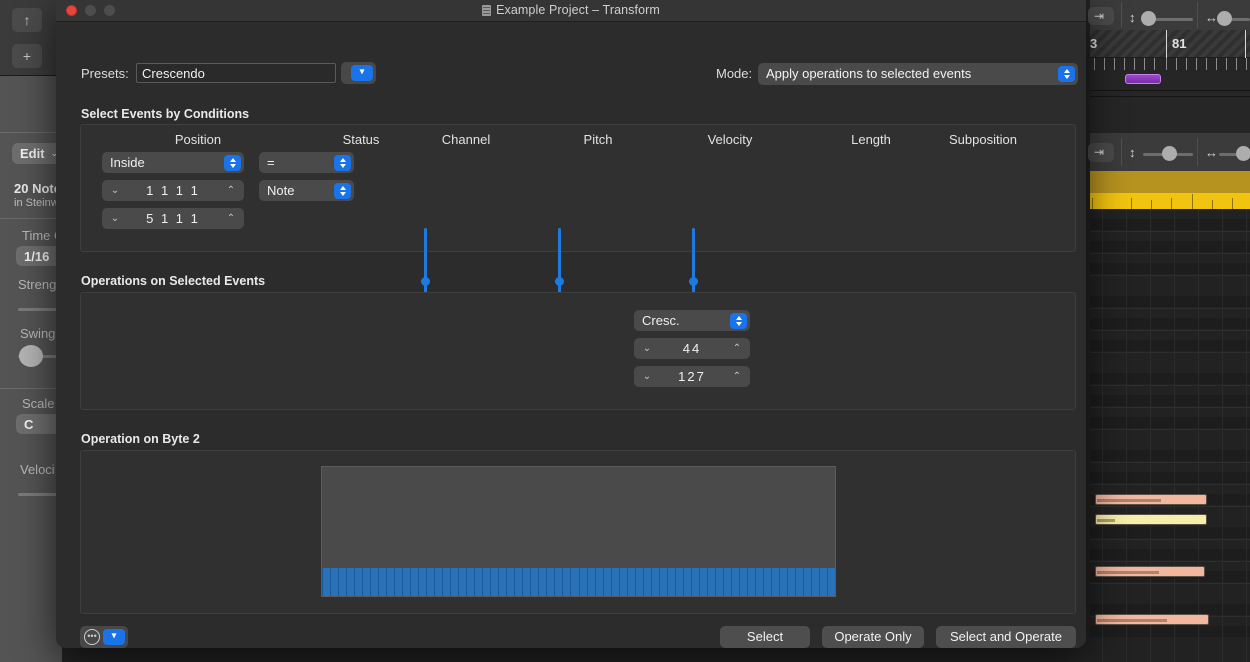 Image resolution: width=1250 pixels, height=662 pixels. What do you see at coordinates (578, 10) in the screenshot?
I see `window-title-text: Example Project – Transform` at bounding box center [578, 10].